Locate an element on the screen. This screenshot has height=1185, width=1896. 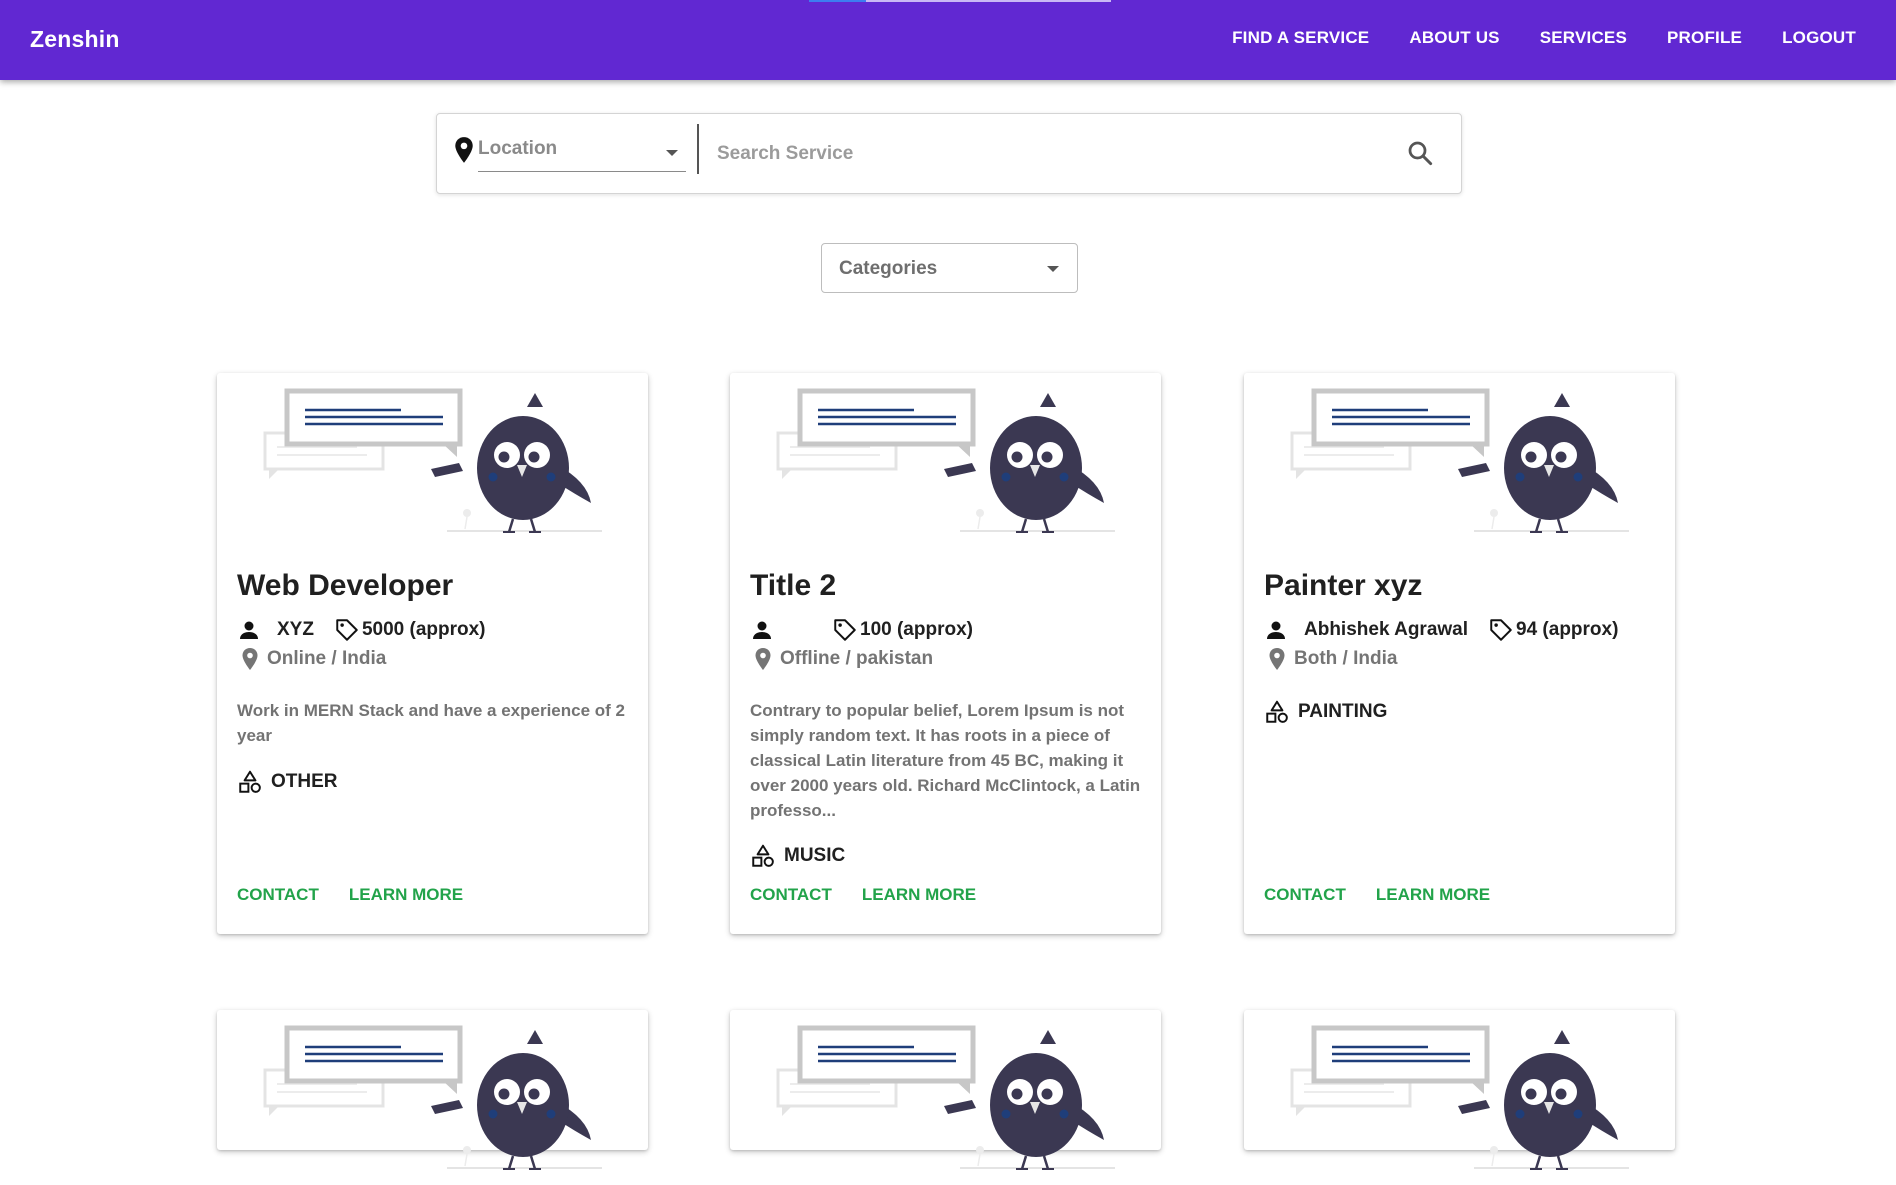
card-location: Both / India is located at coordinates (1346, 658).